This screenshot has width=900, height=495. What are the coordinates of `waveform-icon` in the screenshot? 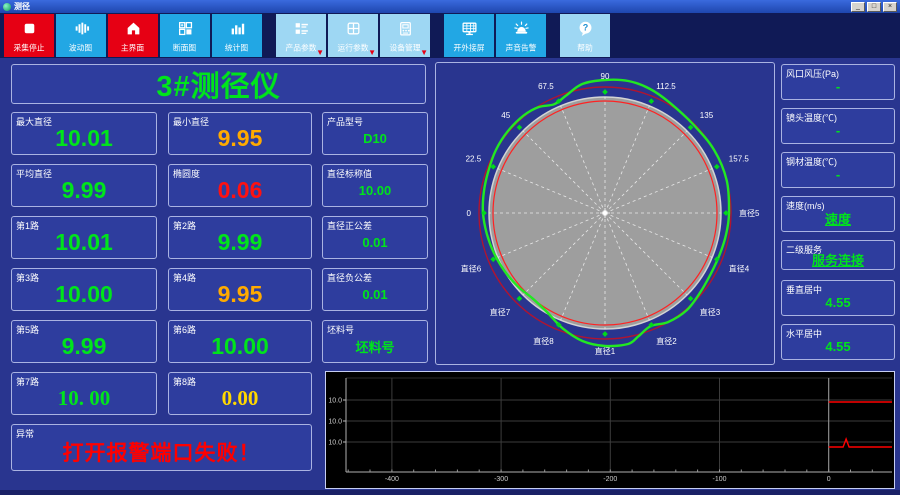 It's located at (82, 28).